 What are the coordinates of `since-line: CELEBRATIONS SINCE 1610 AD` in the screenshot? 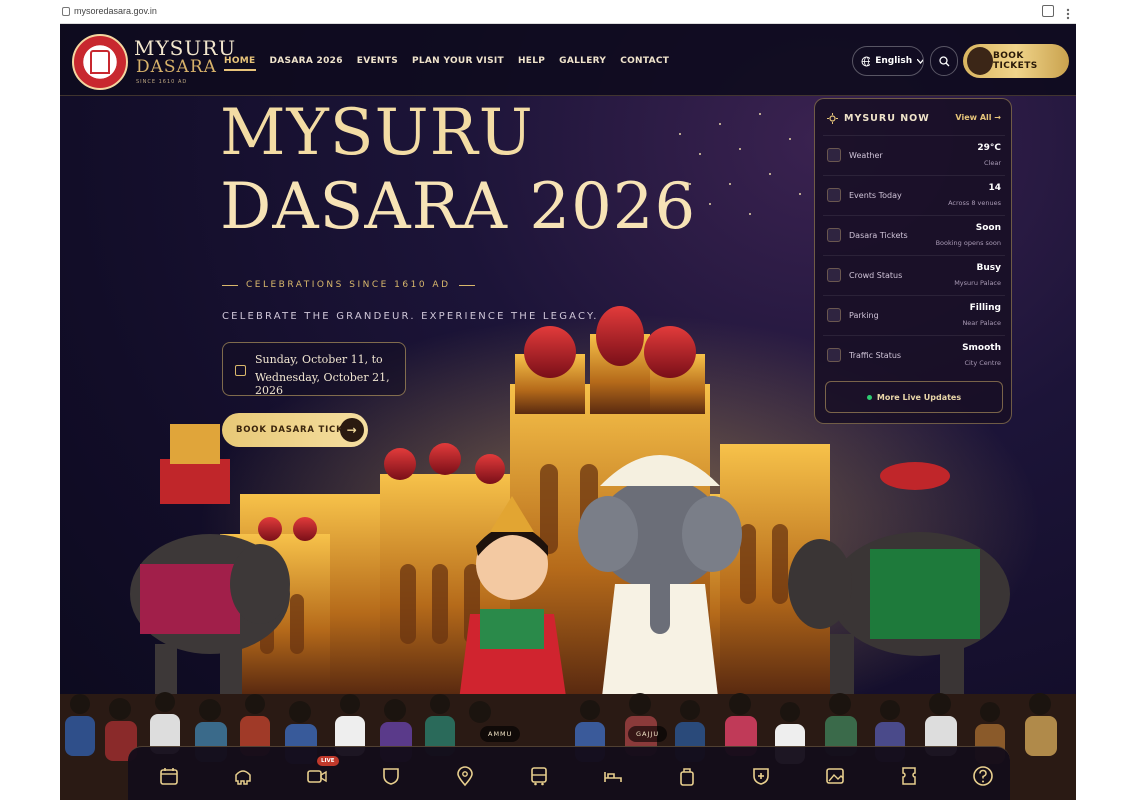 It's located at (348, 285).